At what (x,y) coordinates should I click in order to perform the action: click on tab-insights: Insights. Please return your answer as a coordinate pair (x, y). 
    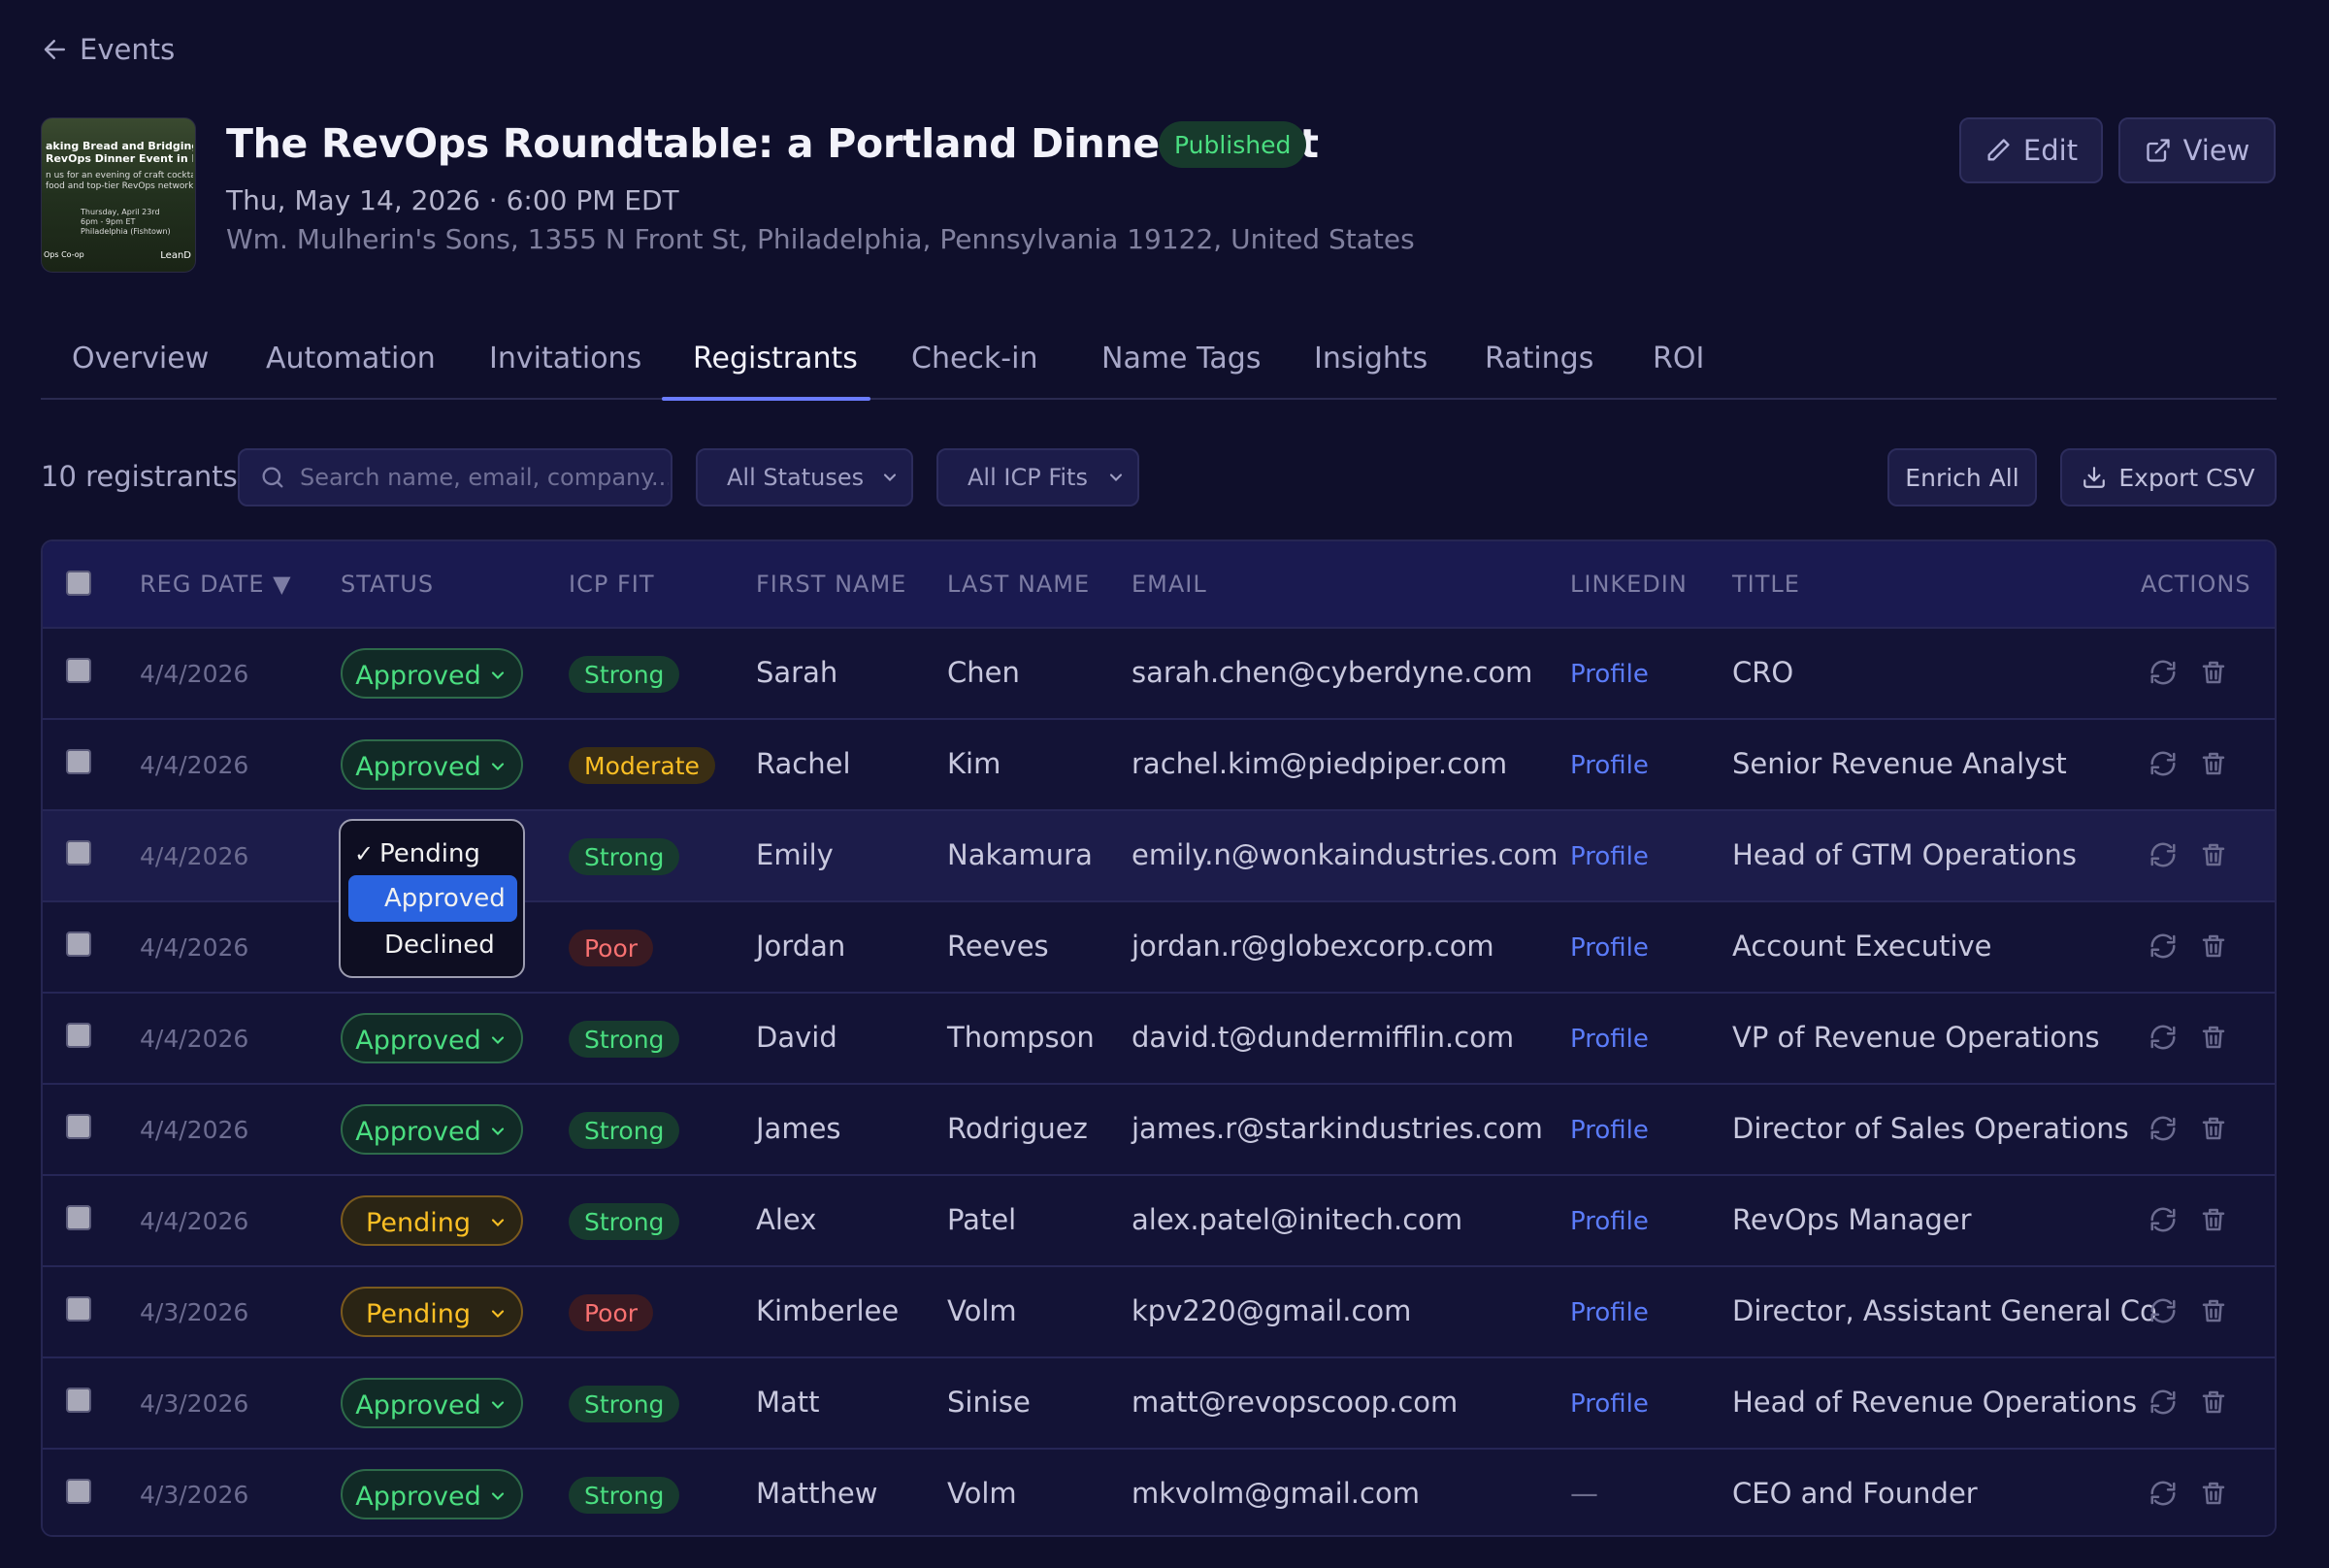
    Looking at the image, I should click on (1370, 359).